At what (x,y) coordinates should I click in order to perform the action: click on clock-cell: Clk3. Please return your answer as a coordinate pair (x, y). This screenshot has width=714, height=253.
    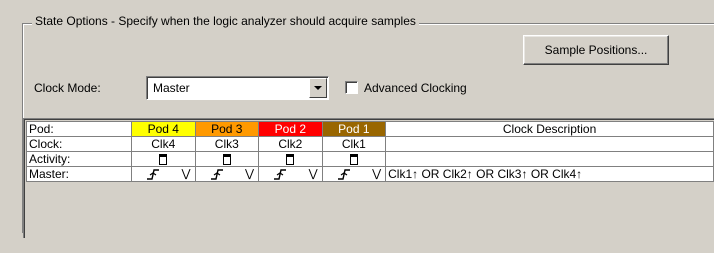
    Looking at the image, I should click on (227, 144).